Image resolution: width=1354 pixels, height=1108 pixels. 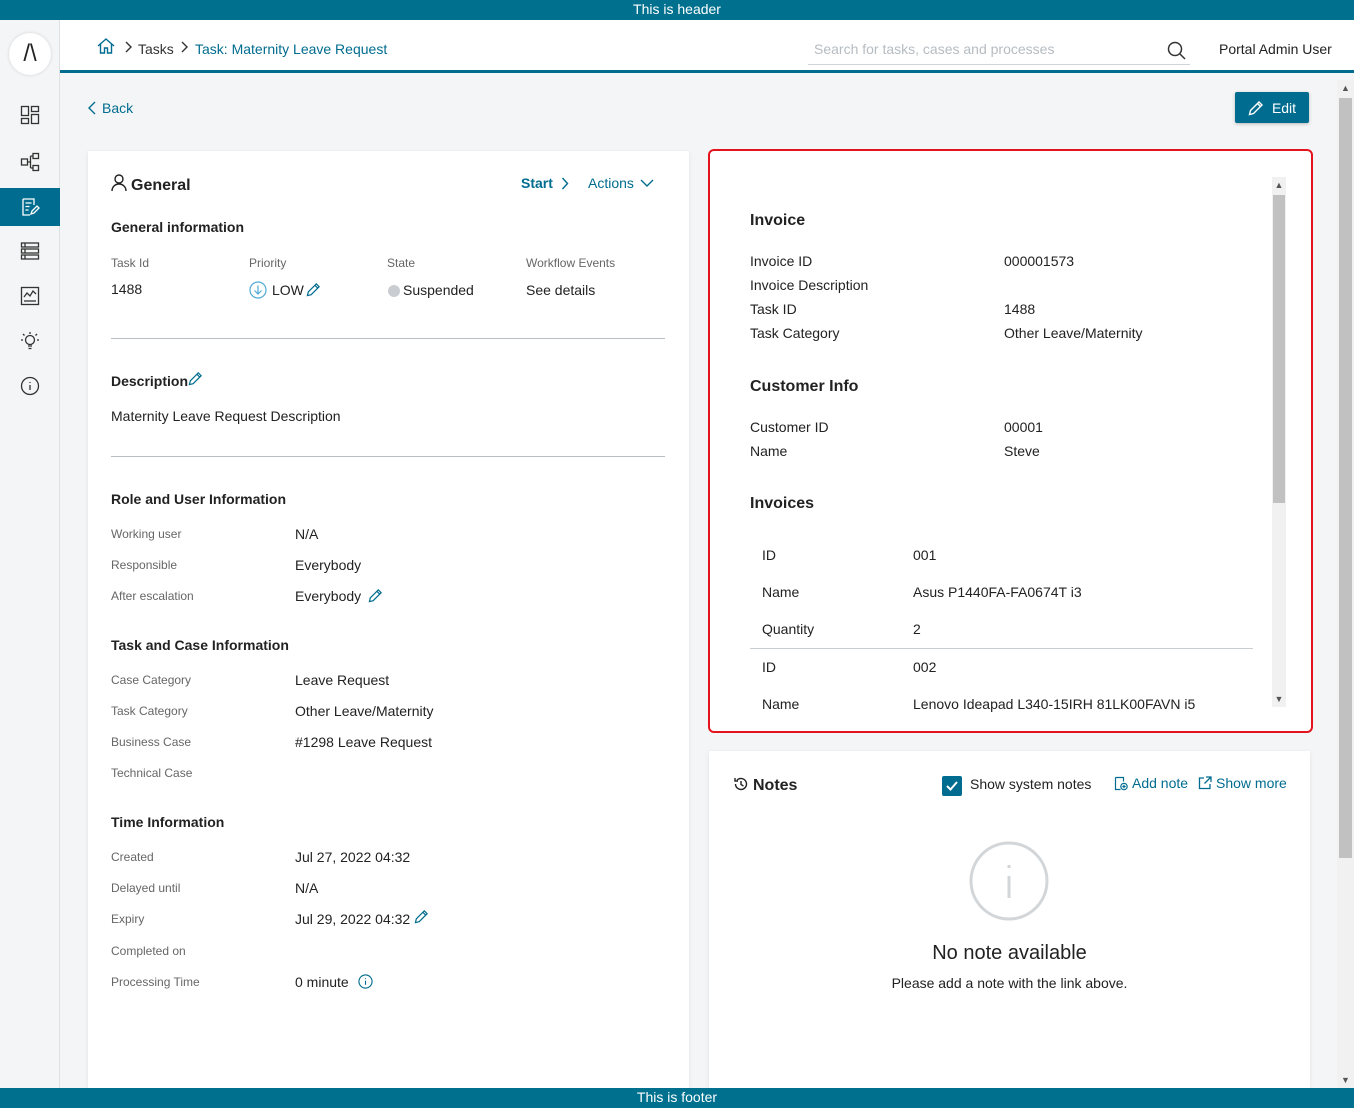 I want to click on back-button: Back, so click(x=110, y=108).